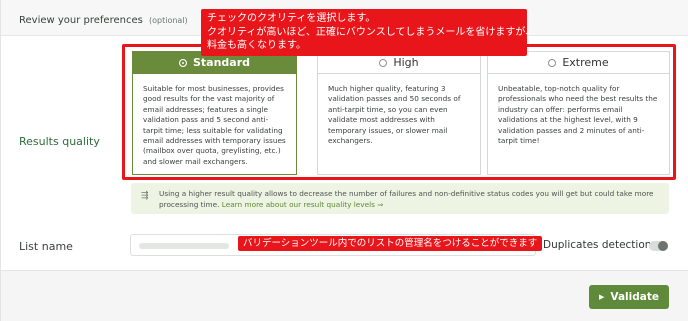 This screenshot has width=688, height=321. I want to click on duplicates-detection-toggle, so click(658, 246).